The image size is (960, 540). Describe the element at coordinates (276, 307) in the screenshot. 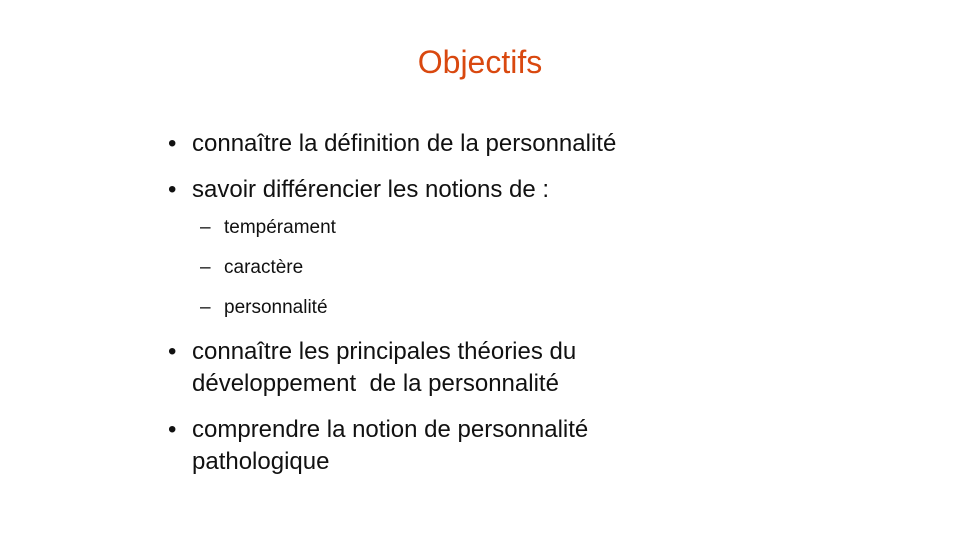

I see `sub-text: personnalité` at that location.